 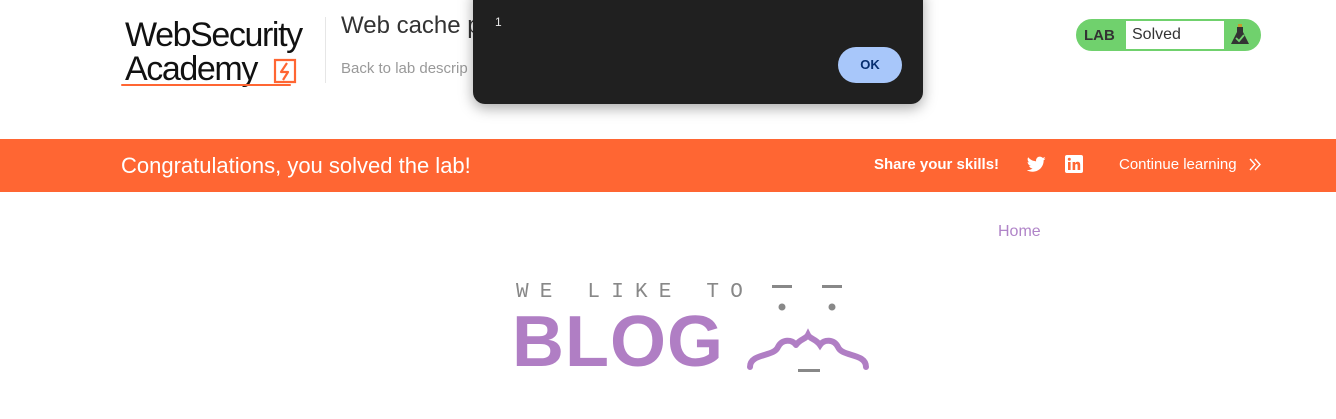 I want to click on back-to-lab-description-link: Back to lab descrip, so click(x=404, y=68).